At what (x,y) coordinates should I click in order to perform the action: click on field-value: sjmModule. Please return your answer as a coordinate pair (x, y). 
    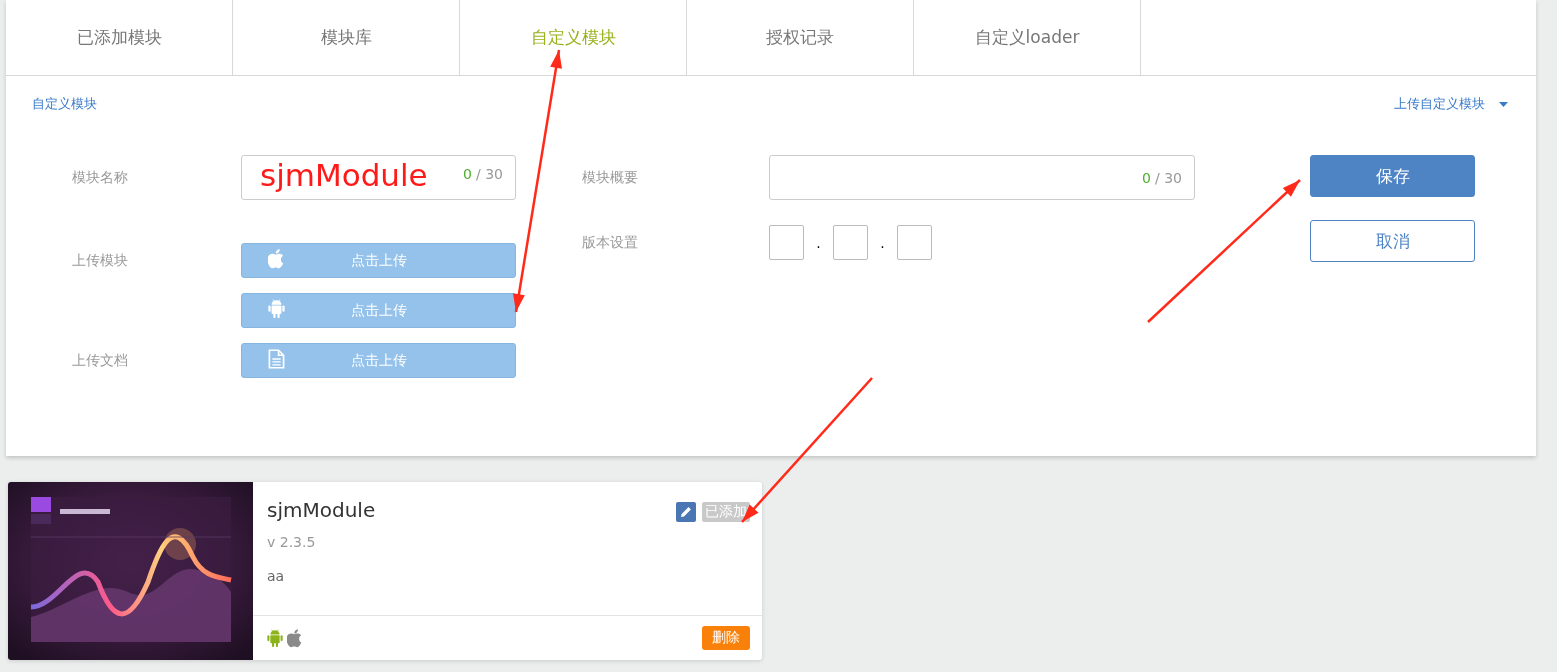
    Looking at the image, I should click on (344, 175).